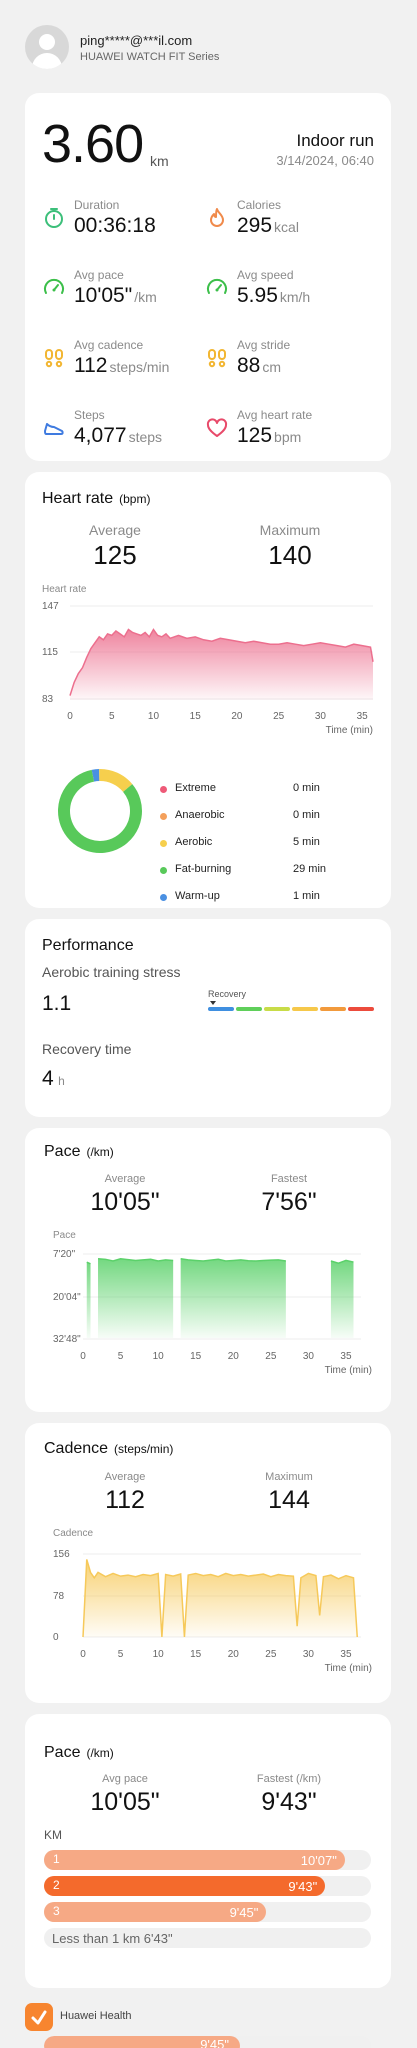 Image resolution: width=417 pixels, height=2048 pixels. I want to click on recovery-scale-marker, so click(213, 1003).